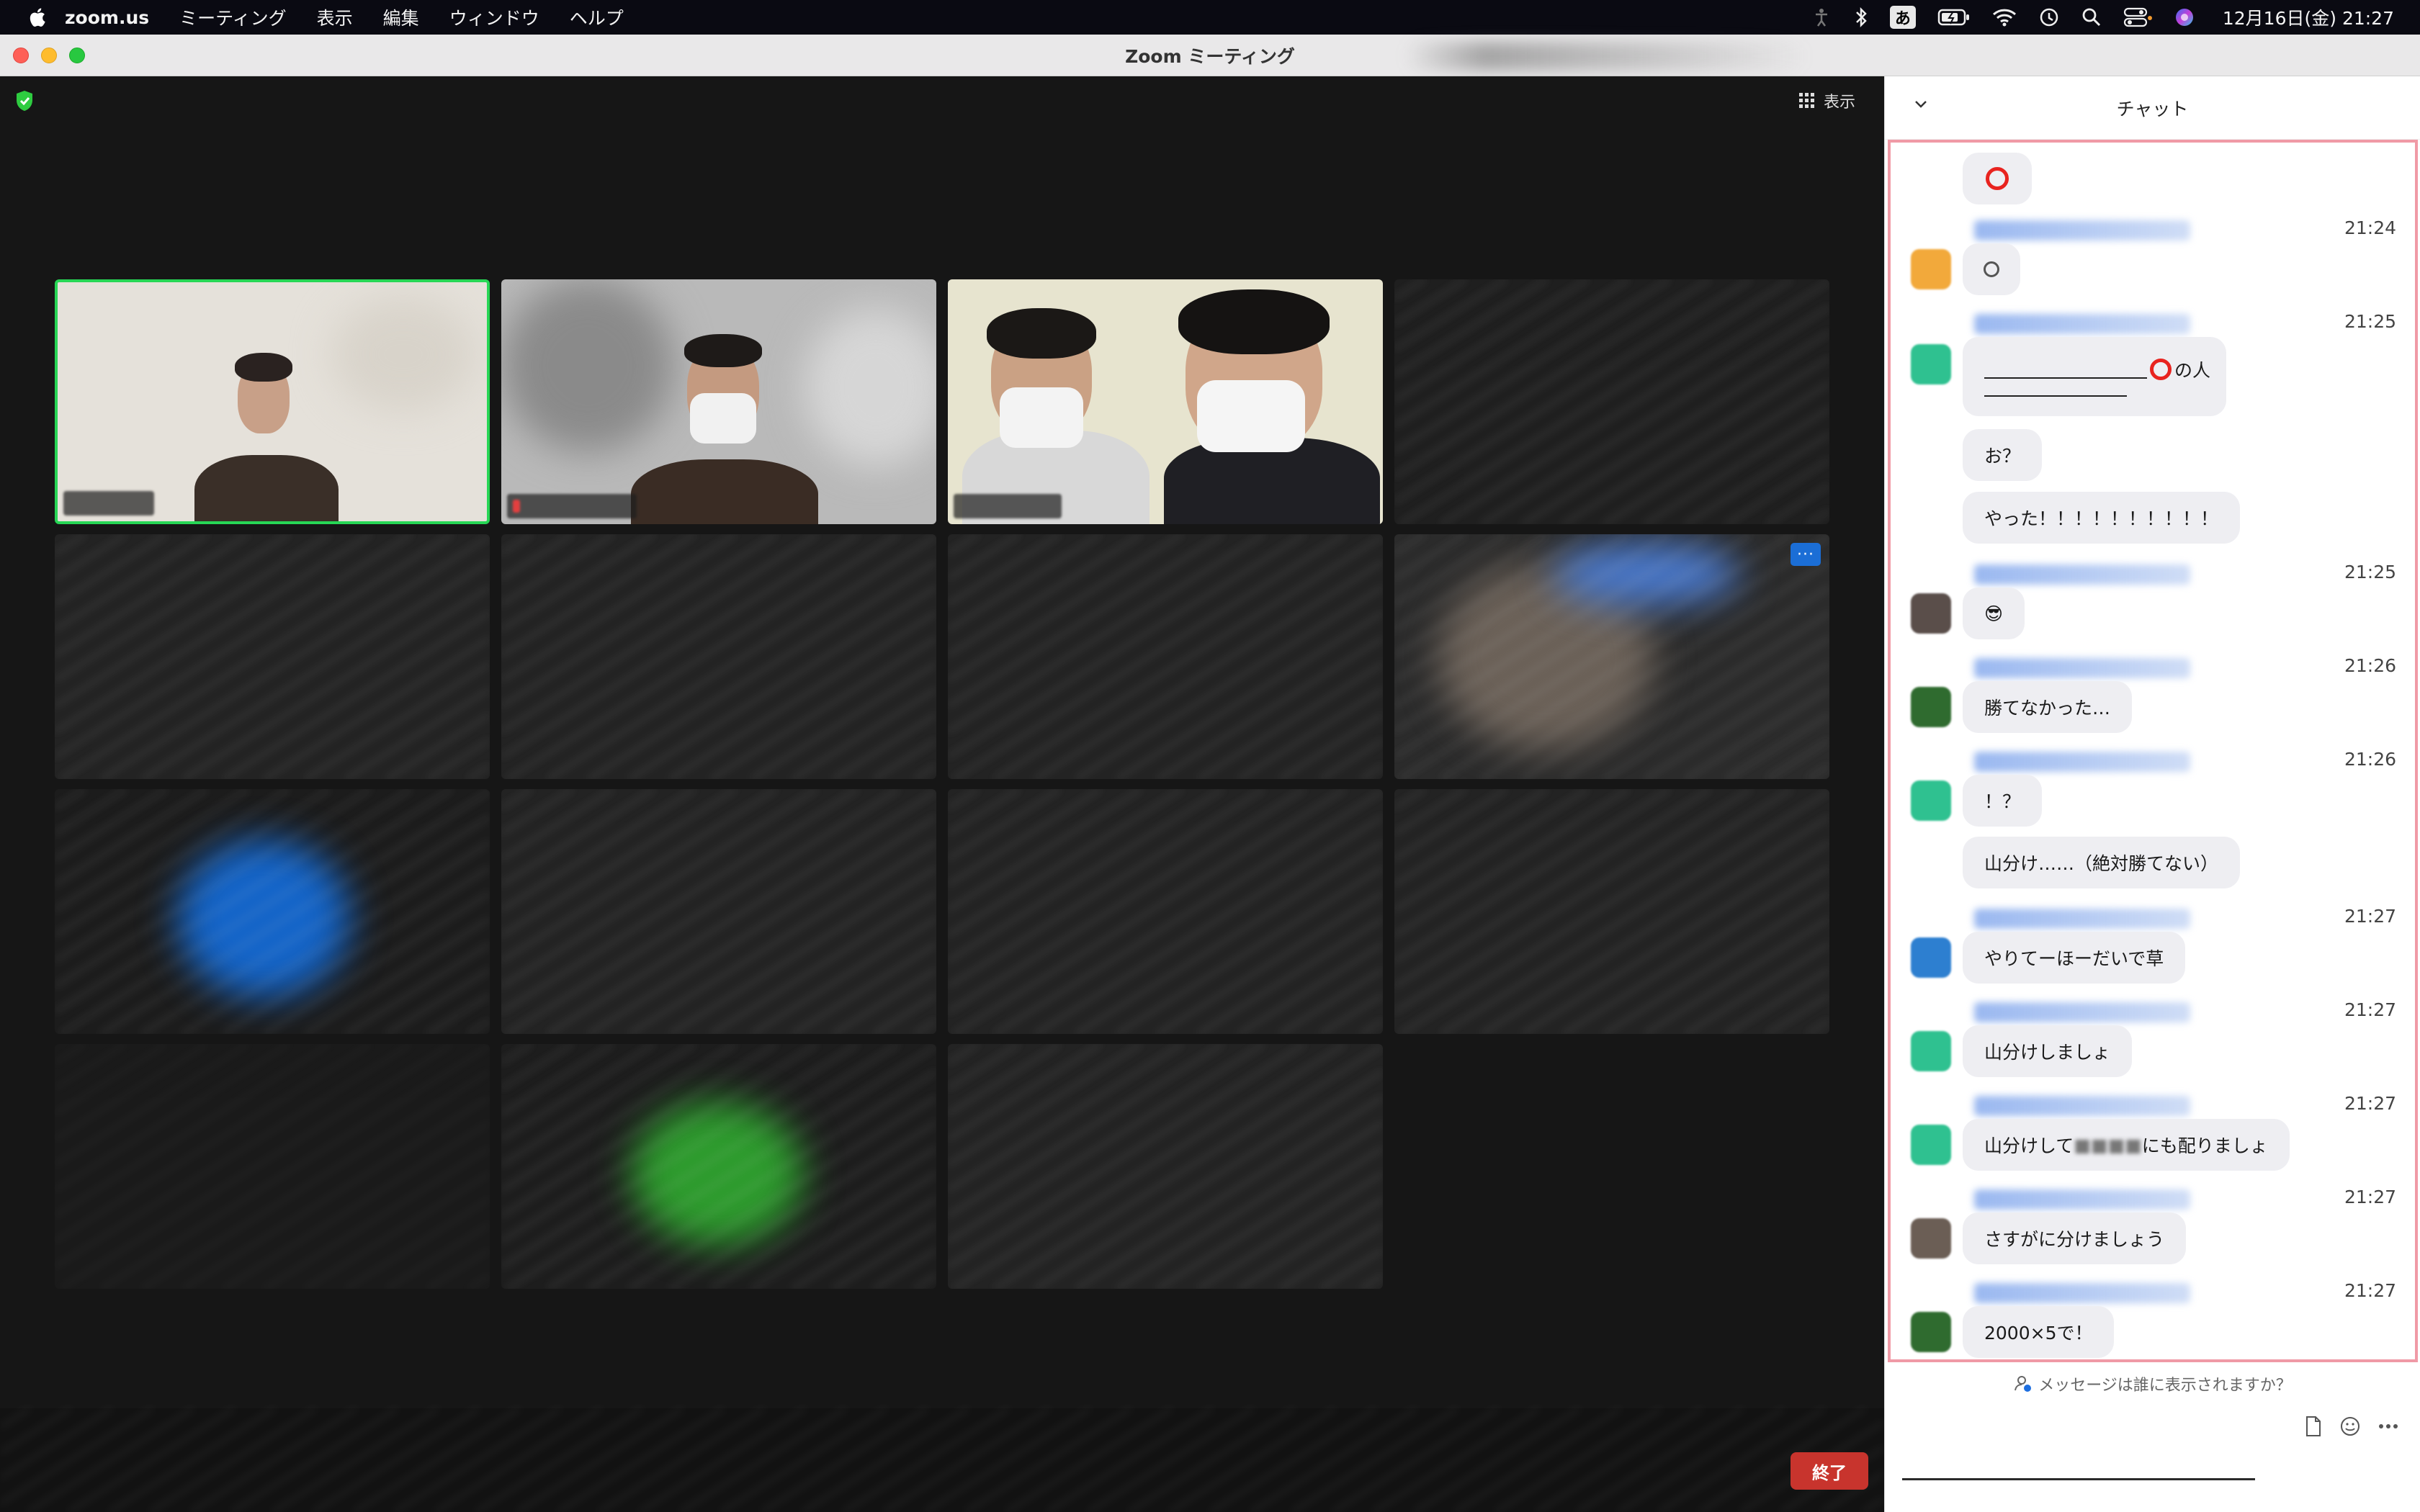 This screenshot has height=1512, width=2420. What do you see at coordinates (2152, 109) in the screenshot?
I see `chat-title: チャット` at bounding box center [2152, 109].